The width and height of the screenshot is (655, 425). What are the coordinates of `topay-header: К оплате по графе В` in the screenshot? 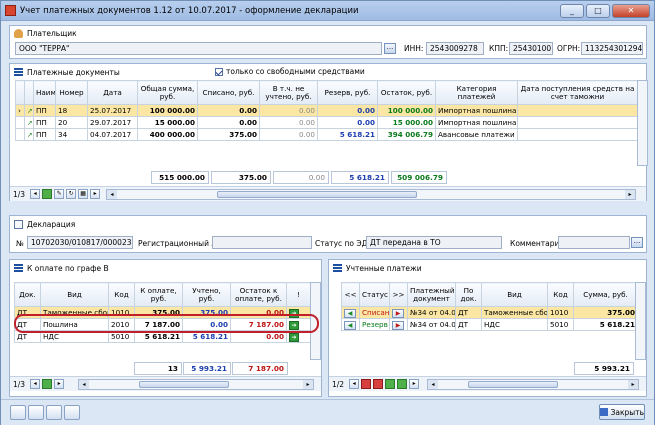 It's located at (165, 268).